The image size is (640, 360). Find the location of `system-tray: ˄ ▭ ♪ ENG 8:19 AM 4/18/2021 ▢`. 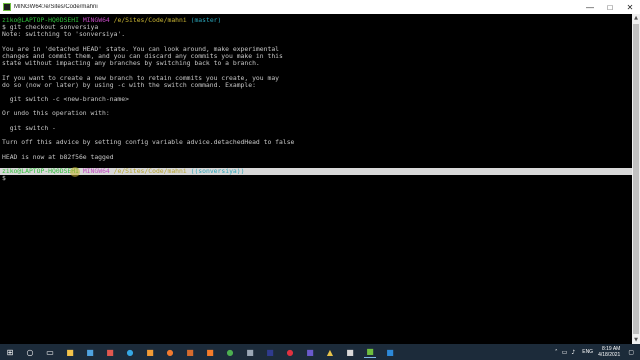

system-tray: ˄ ▭ ♪ ENG 8:19 AM 4/18/2021 ▢ is located at coordinates (594, 352).